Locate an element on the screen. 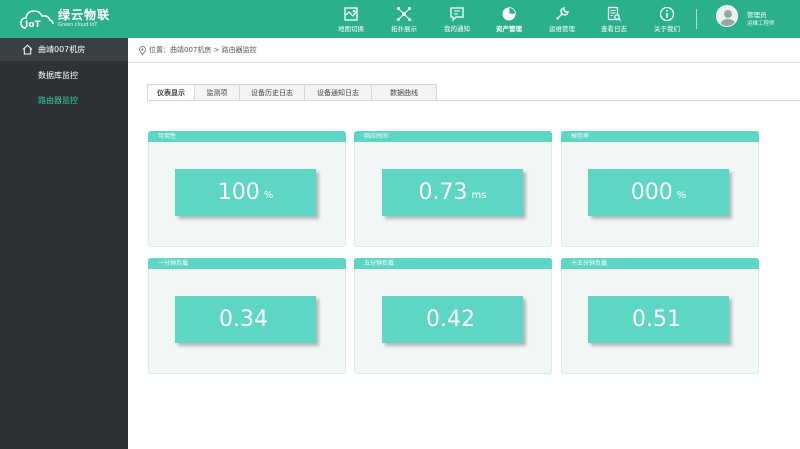  metric-card-load-5min: 五分钟负载 0.42 is located at coordinates (453, 316).